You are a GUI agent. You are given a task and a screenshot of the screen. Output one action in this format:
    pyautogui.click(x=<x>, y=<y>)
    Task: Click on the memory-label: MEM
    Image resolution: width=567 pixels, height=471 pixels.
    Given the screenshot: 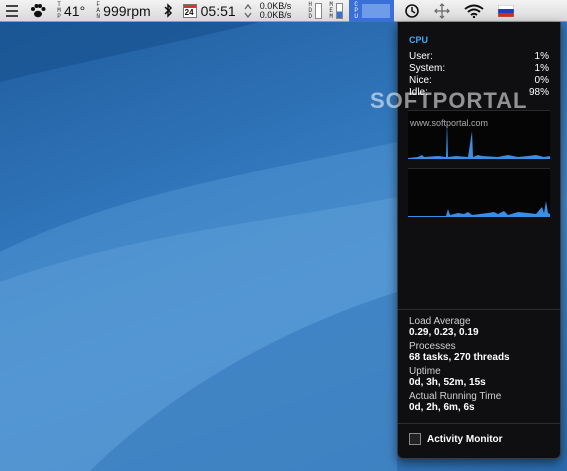 What is the action you would take?
    pyautogui.click(x=331, y=10)
    